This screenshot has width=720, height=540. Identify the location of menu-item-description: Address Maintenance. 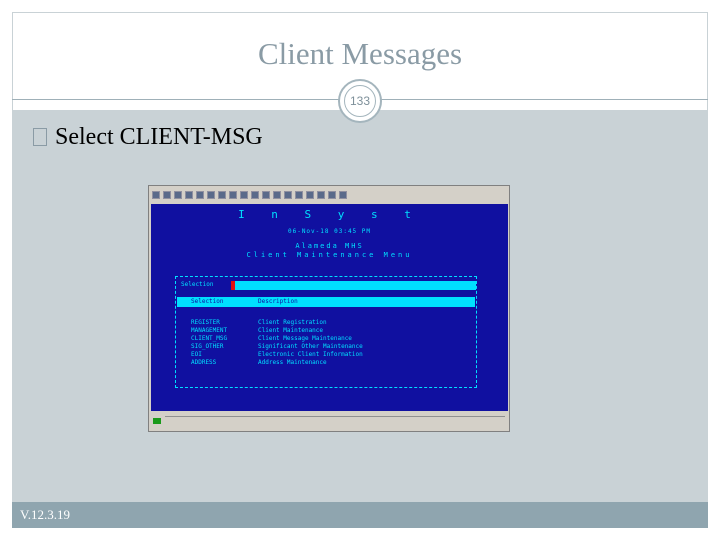
(292, 362).